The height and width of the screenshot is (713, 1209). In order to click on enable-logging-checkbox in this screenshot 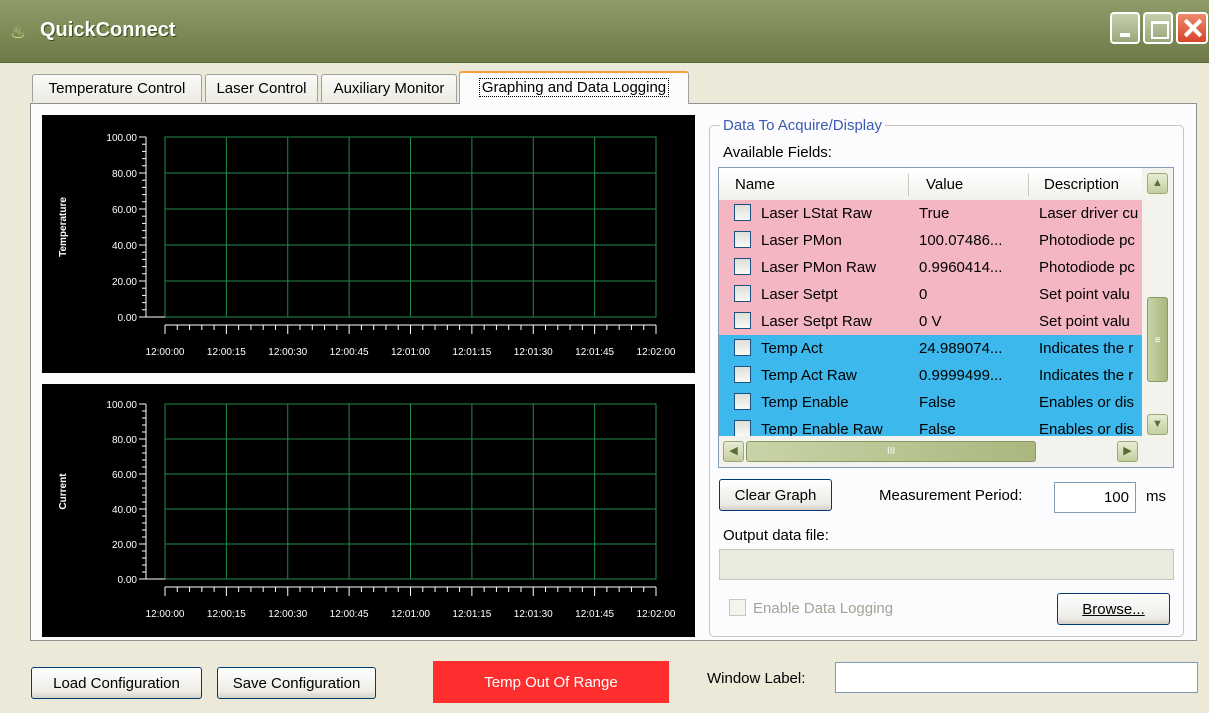, I will do `click(737, 607)`.